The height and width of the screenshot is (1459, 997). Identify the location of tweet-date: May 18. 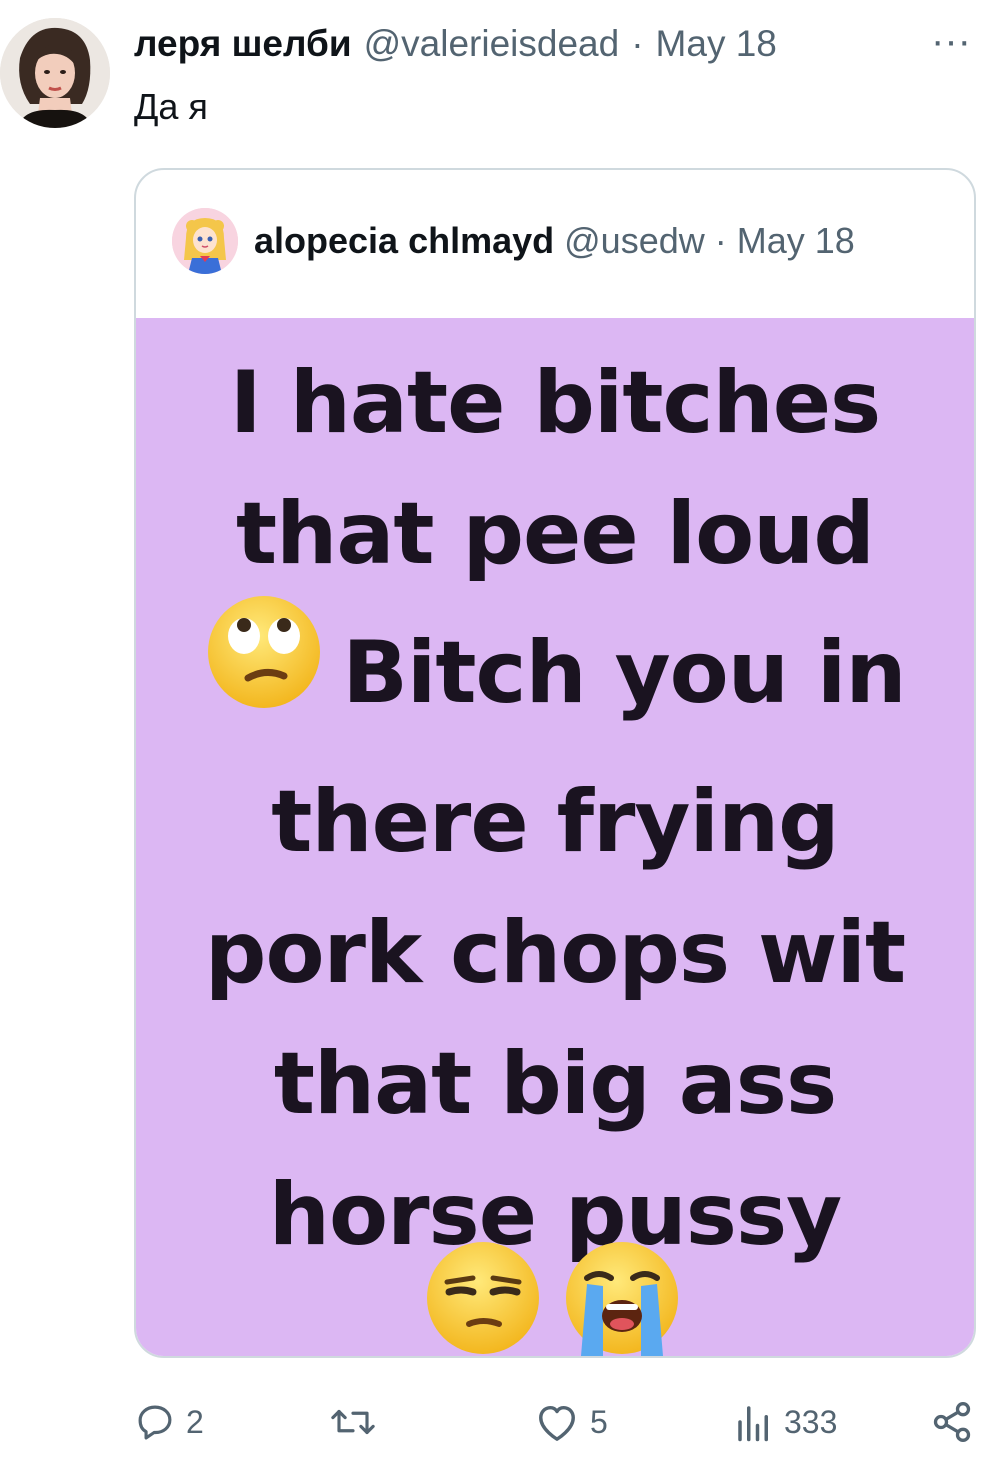
(716, 44).